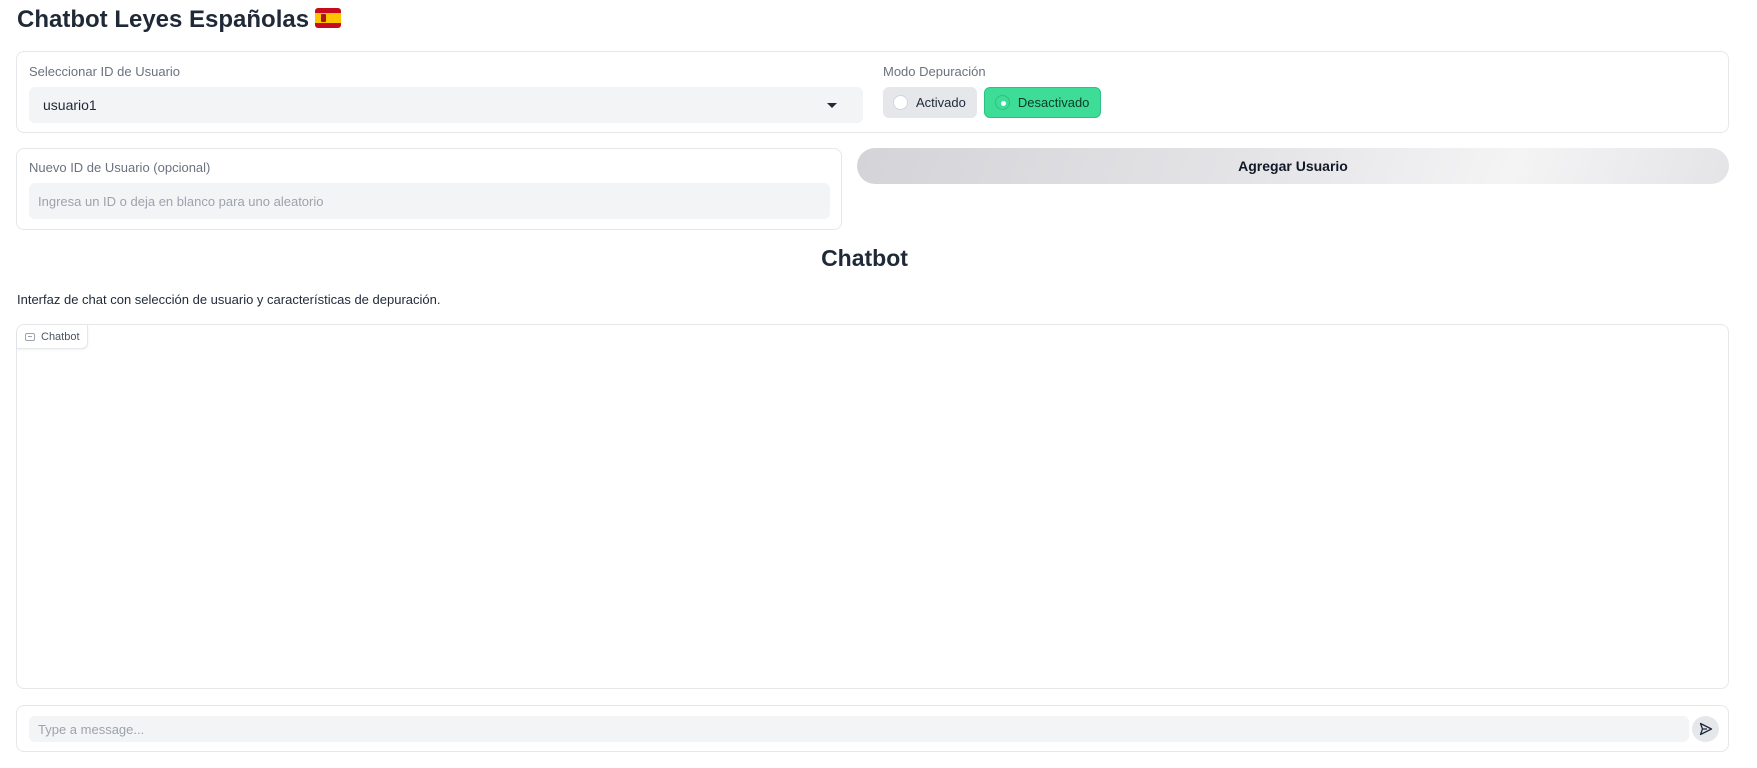 This screenshot has width=1757, height=768. I want to click on debug-mode-radio-group: Activado Desactivado, so click(992, 102).